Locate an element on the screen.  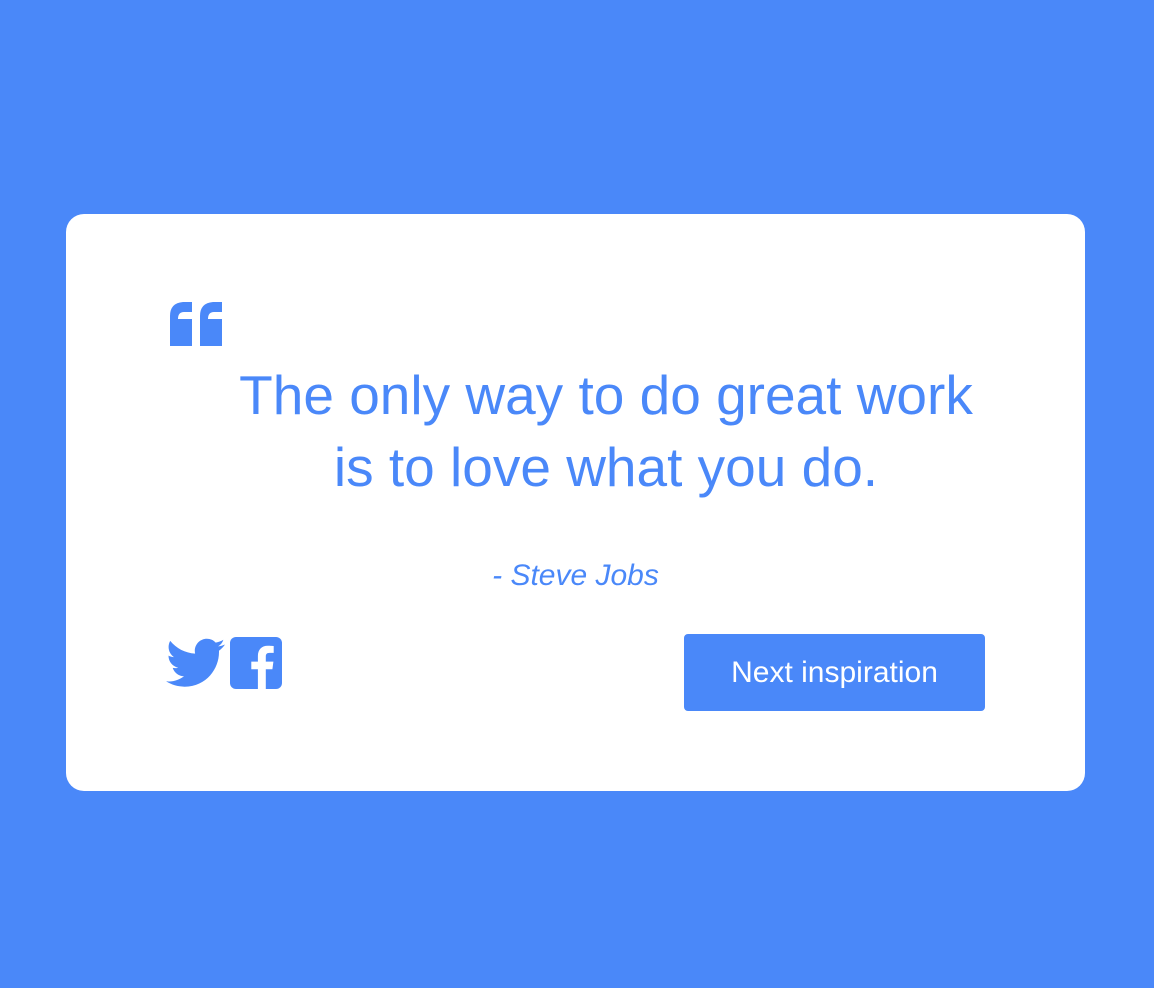
facebook-icon is located at coordinates (256, 663).